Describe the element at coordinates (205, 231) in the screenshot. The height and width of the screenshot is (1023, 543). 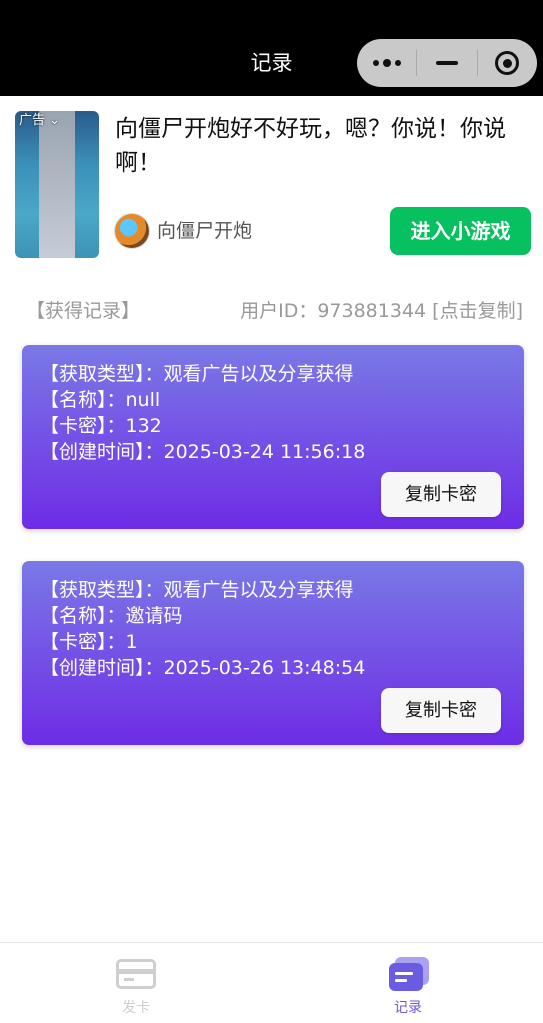
I see `ad-game-name: 向僵尸开炮` at that location.